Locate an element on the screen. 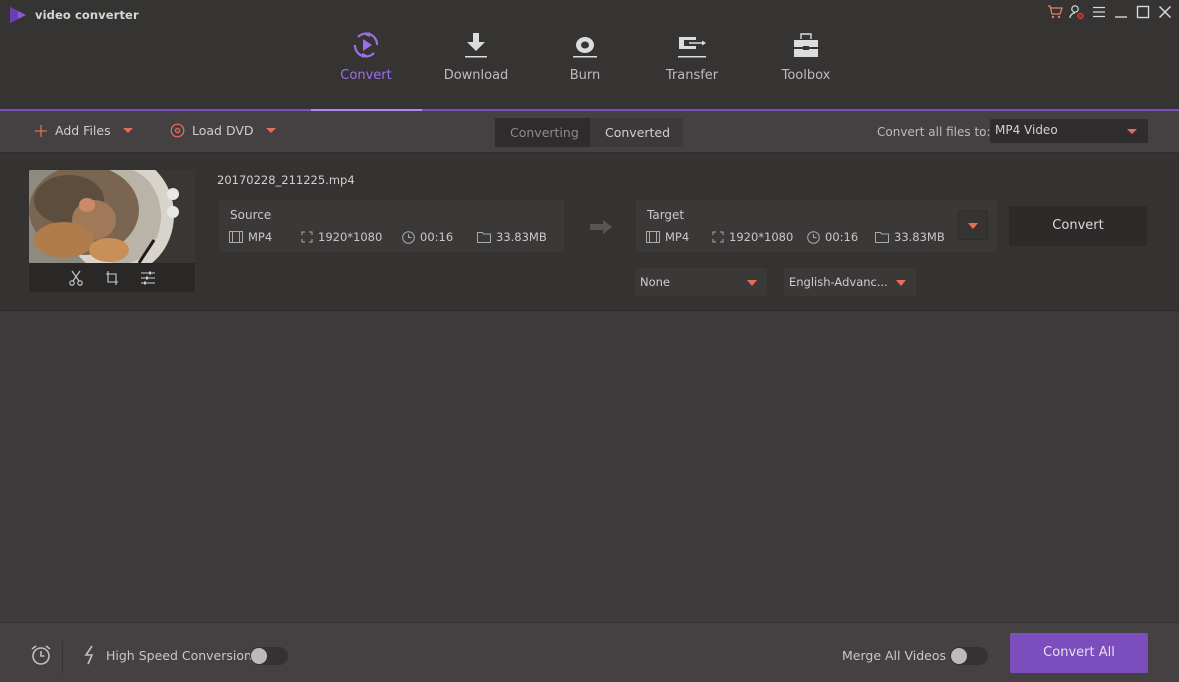 This screenshot has height=682, width=1179. adjust-sliders-icon is located at coordinates (148, 277).